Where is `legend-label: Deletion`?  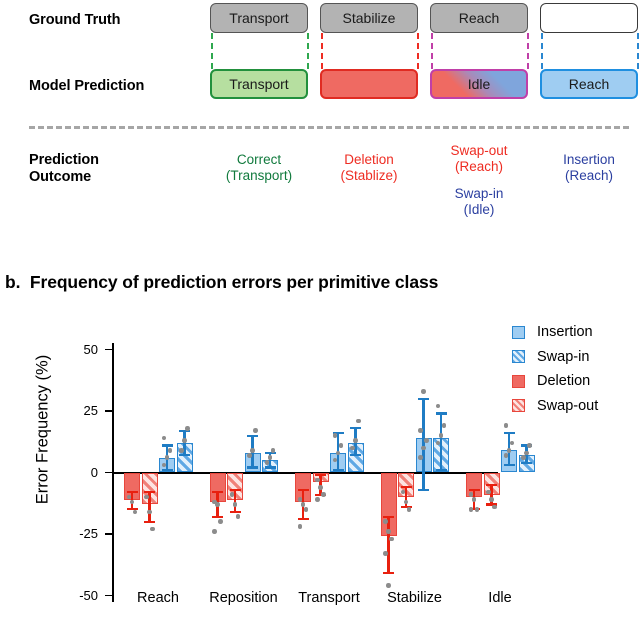
legend-label: Deletion is located at coordinates (564, 381).